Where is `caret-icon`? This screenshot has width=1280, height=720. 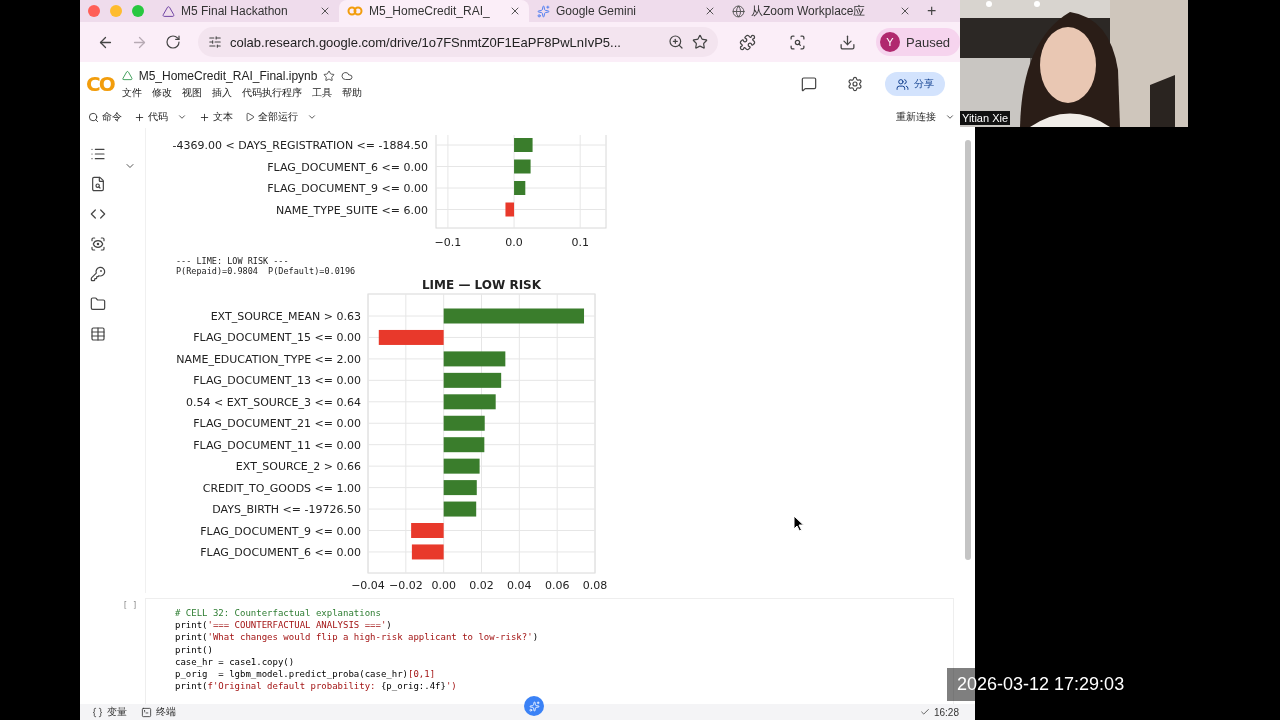
caret-icon is located at coordinates (182, 117).